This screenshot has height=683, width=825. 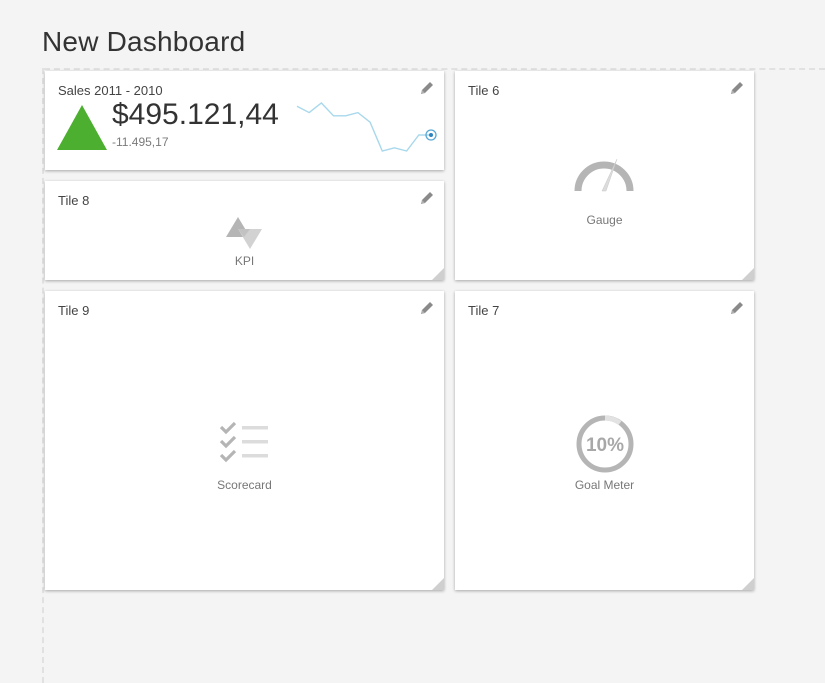 What do you see at coordinates (144, 41) in the screenshot?
I see `dashboard-title: New Dashboard` at bounding box center [144, 41].